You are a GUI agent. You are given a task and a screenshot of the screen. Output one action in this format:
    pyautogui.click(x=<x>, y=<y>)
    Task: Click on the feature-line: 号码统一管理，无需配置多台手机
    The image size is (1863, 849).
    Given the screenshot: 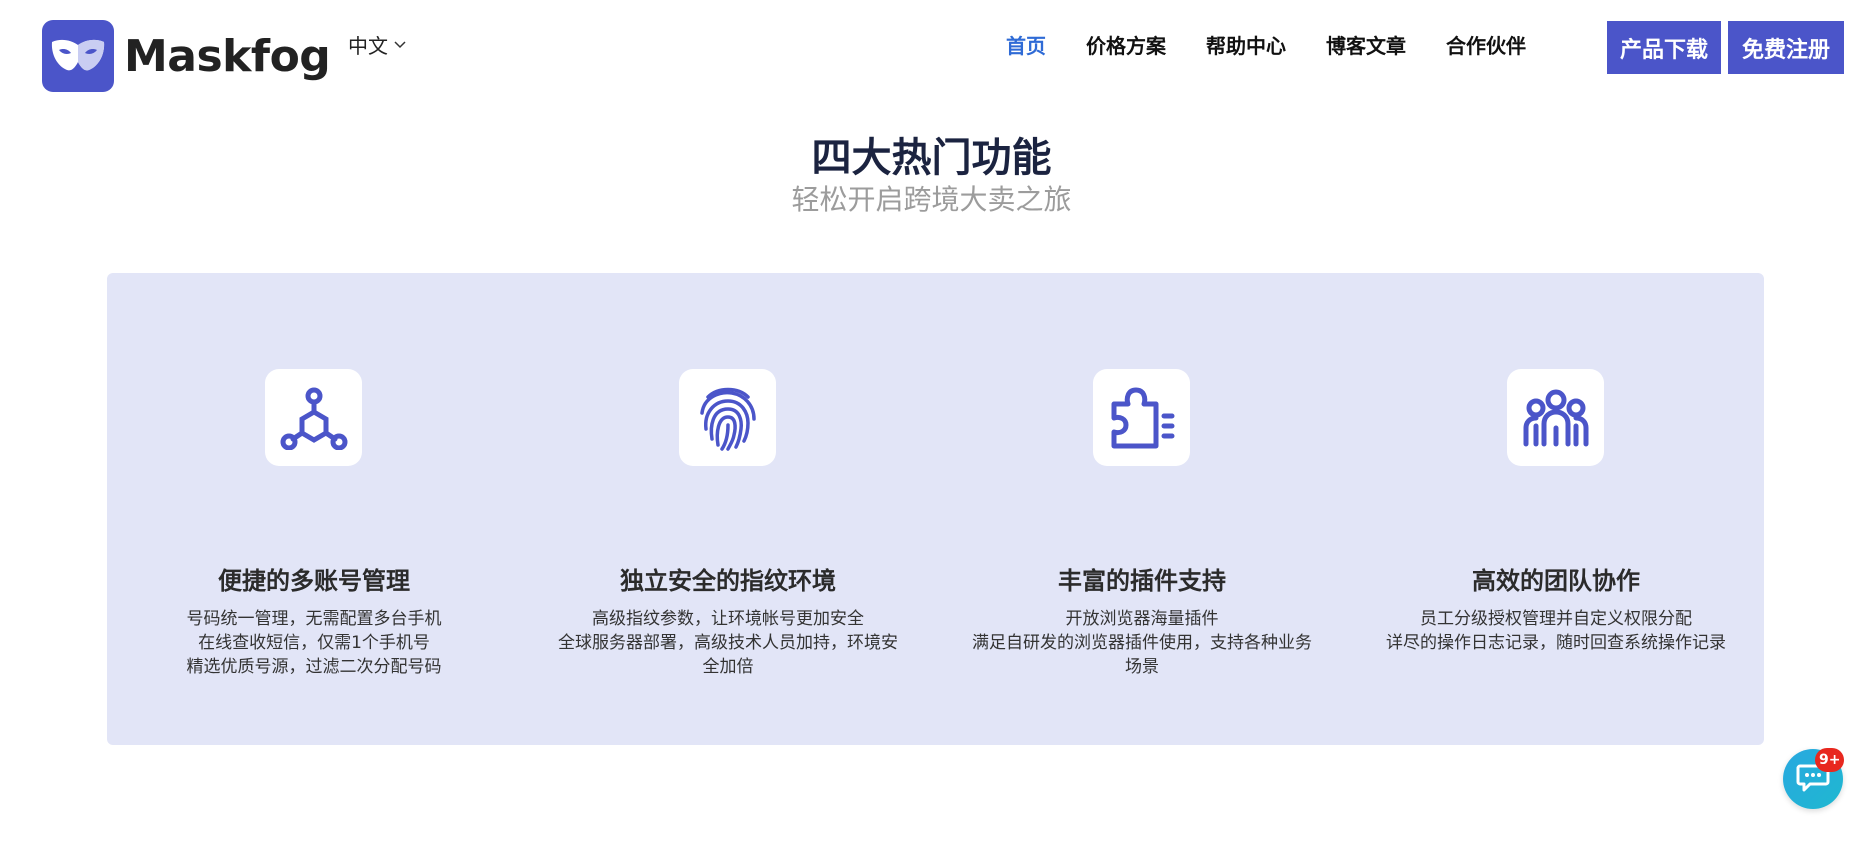 What is the action you would take?
    pyautogui.click(x=314, y=619)
    